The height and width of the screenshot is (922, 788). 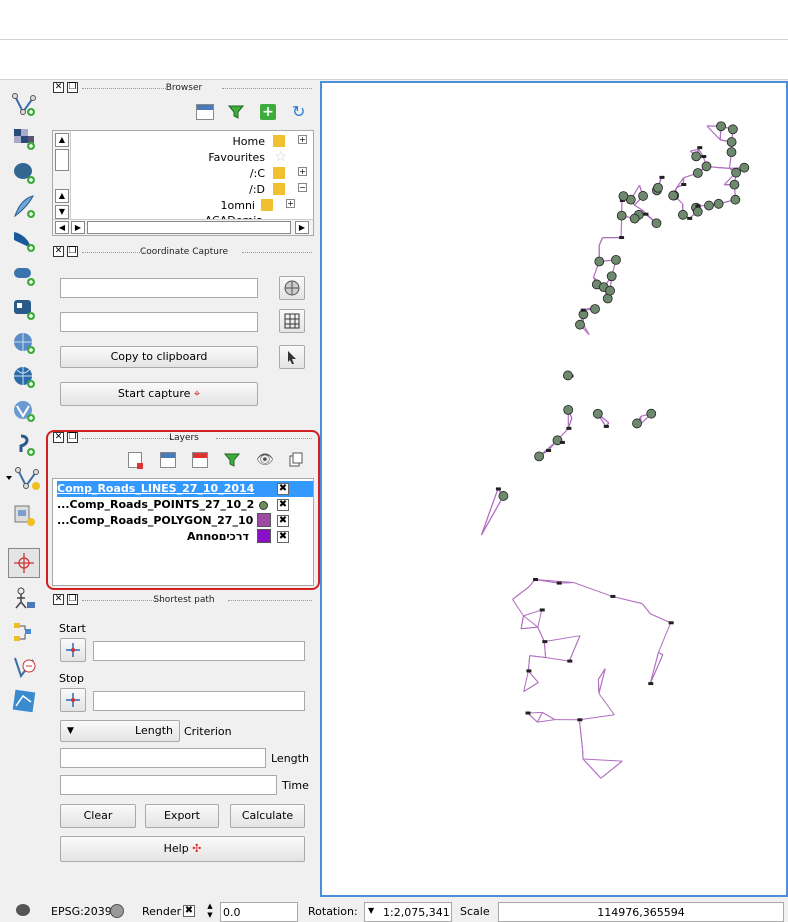 I want to click on tree-item-home: Home, so click(x=249, y=141).